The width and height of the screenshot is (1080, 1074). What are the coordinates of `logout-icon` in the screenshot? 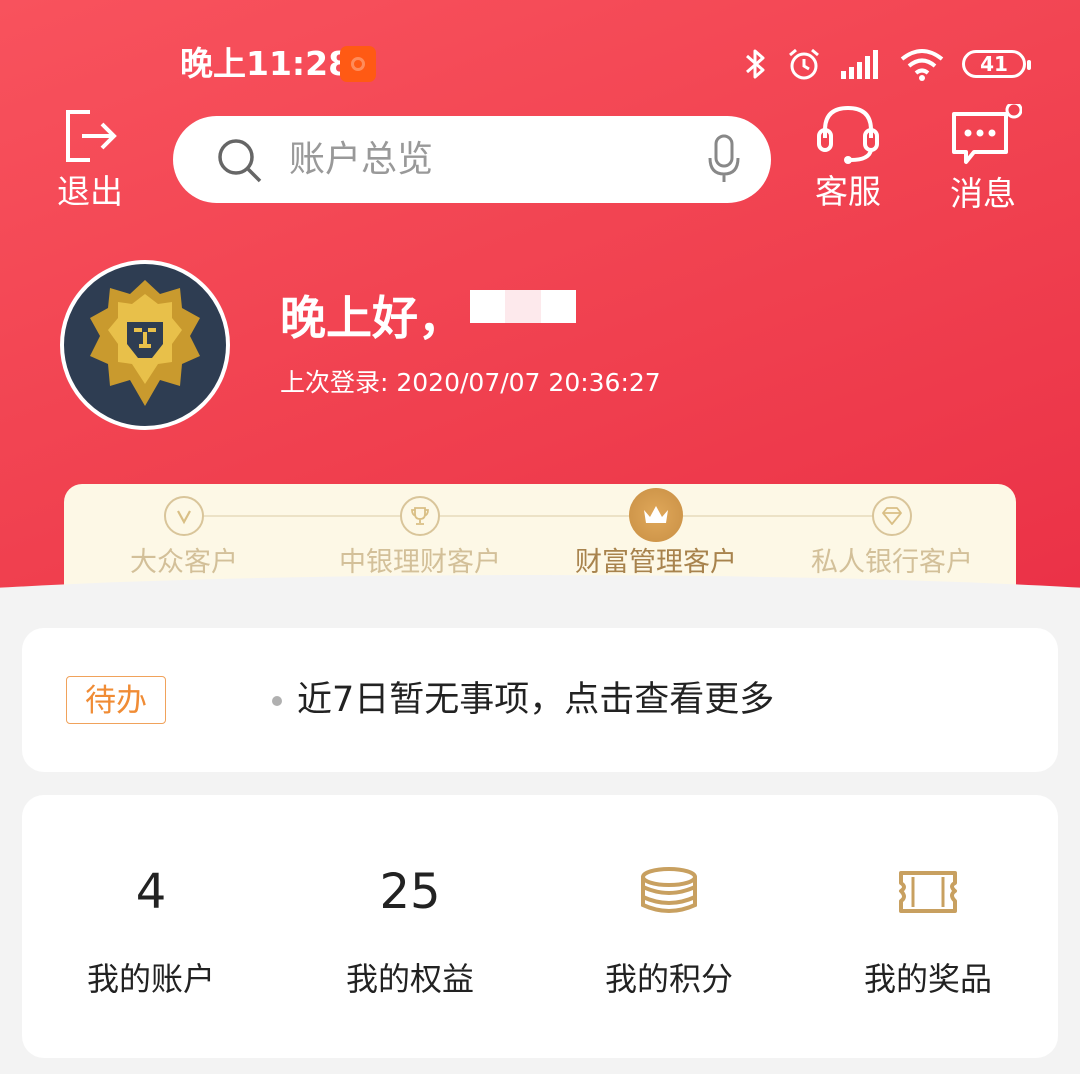 It's located at (91, 136).